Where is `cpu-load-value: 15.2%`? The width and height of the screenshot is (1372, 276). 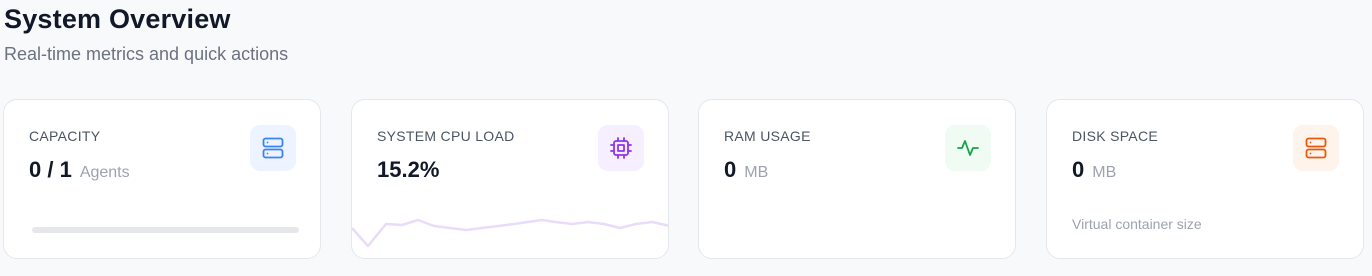
cpu-load-value: 15.2% is located at coordinates (408, 169).